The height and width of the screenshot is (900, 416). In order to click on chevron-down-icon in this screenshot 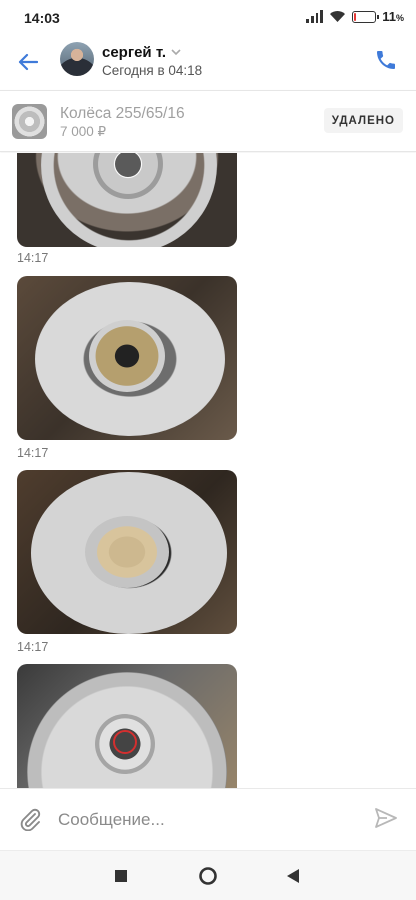, I will do `click(176, 52)`.